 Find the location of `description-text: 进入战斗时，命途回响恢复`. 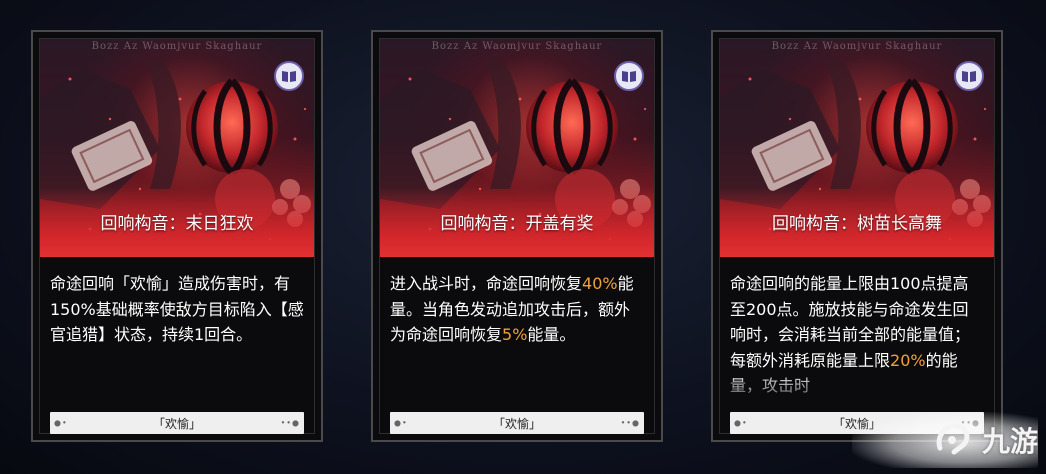

description-text: 进入战斗时，命途回响恢复 is located at coordinates (486, 283).